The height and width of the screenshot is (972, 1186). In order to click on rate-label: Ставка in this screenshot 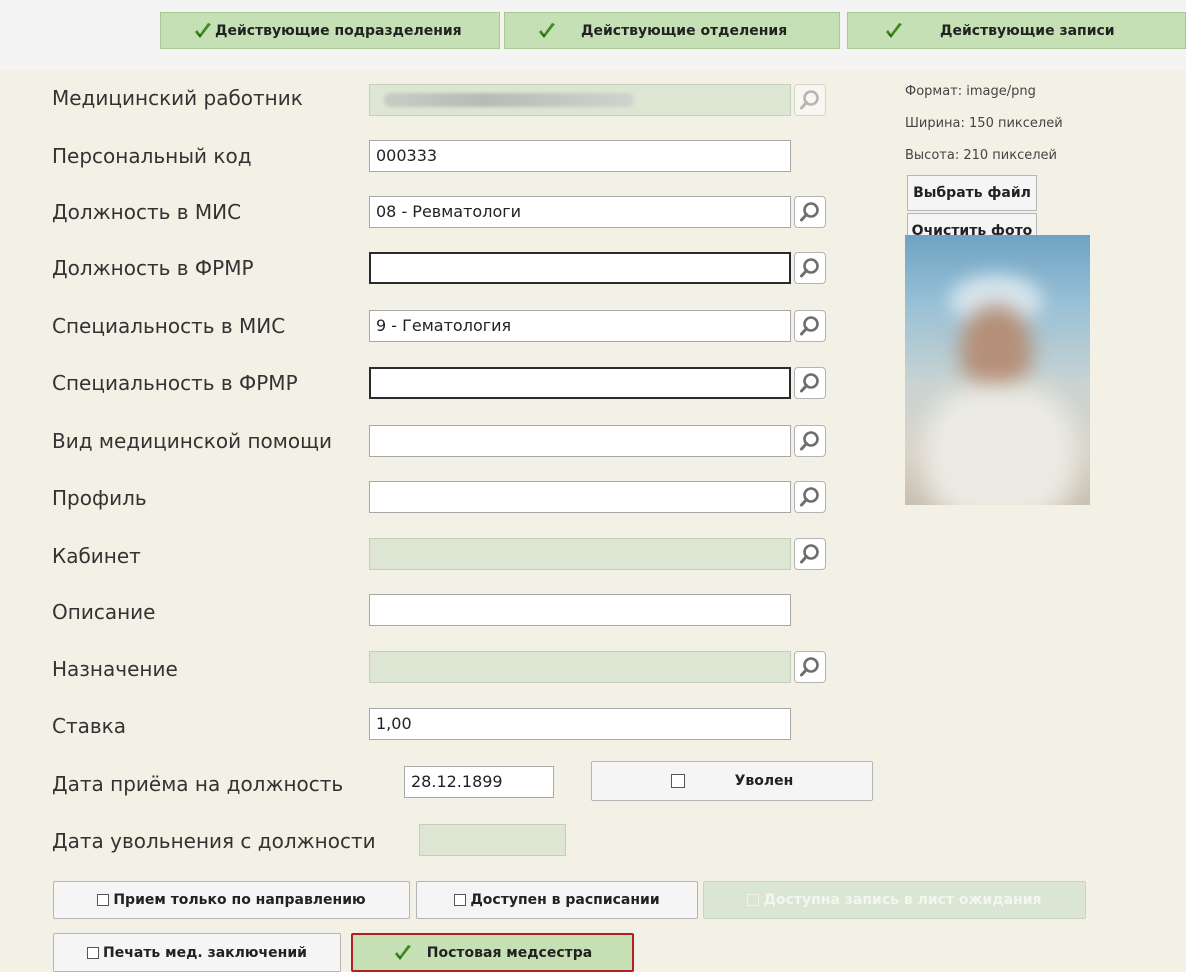, I will do `click(89, 726)`.